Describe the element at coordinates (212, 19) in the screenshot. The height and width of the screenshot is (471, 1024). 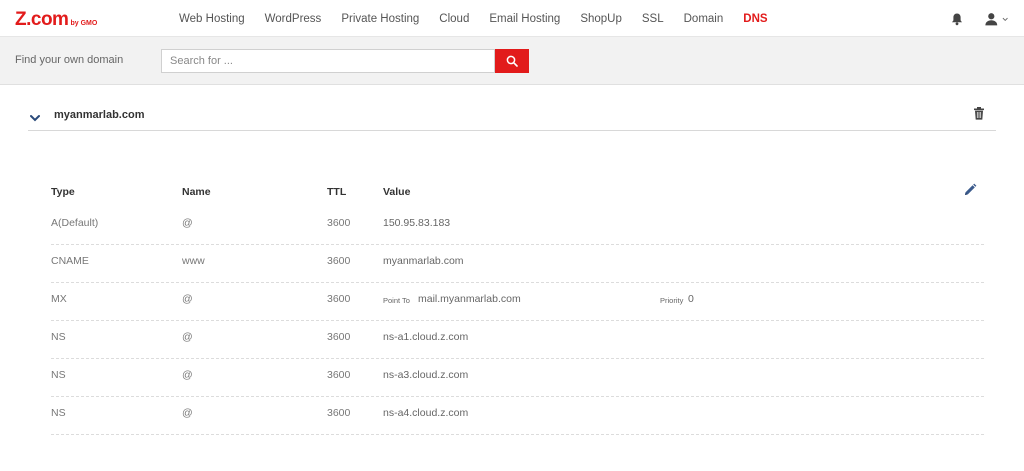
I see `nav-web-hosting: Web Hosting` at that location.